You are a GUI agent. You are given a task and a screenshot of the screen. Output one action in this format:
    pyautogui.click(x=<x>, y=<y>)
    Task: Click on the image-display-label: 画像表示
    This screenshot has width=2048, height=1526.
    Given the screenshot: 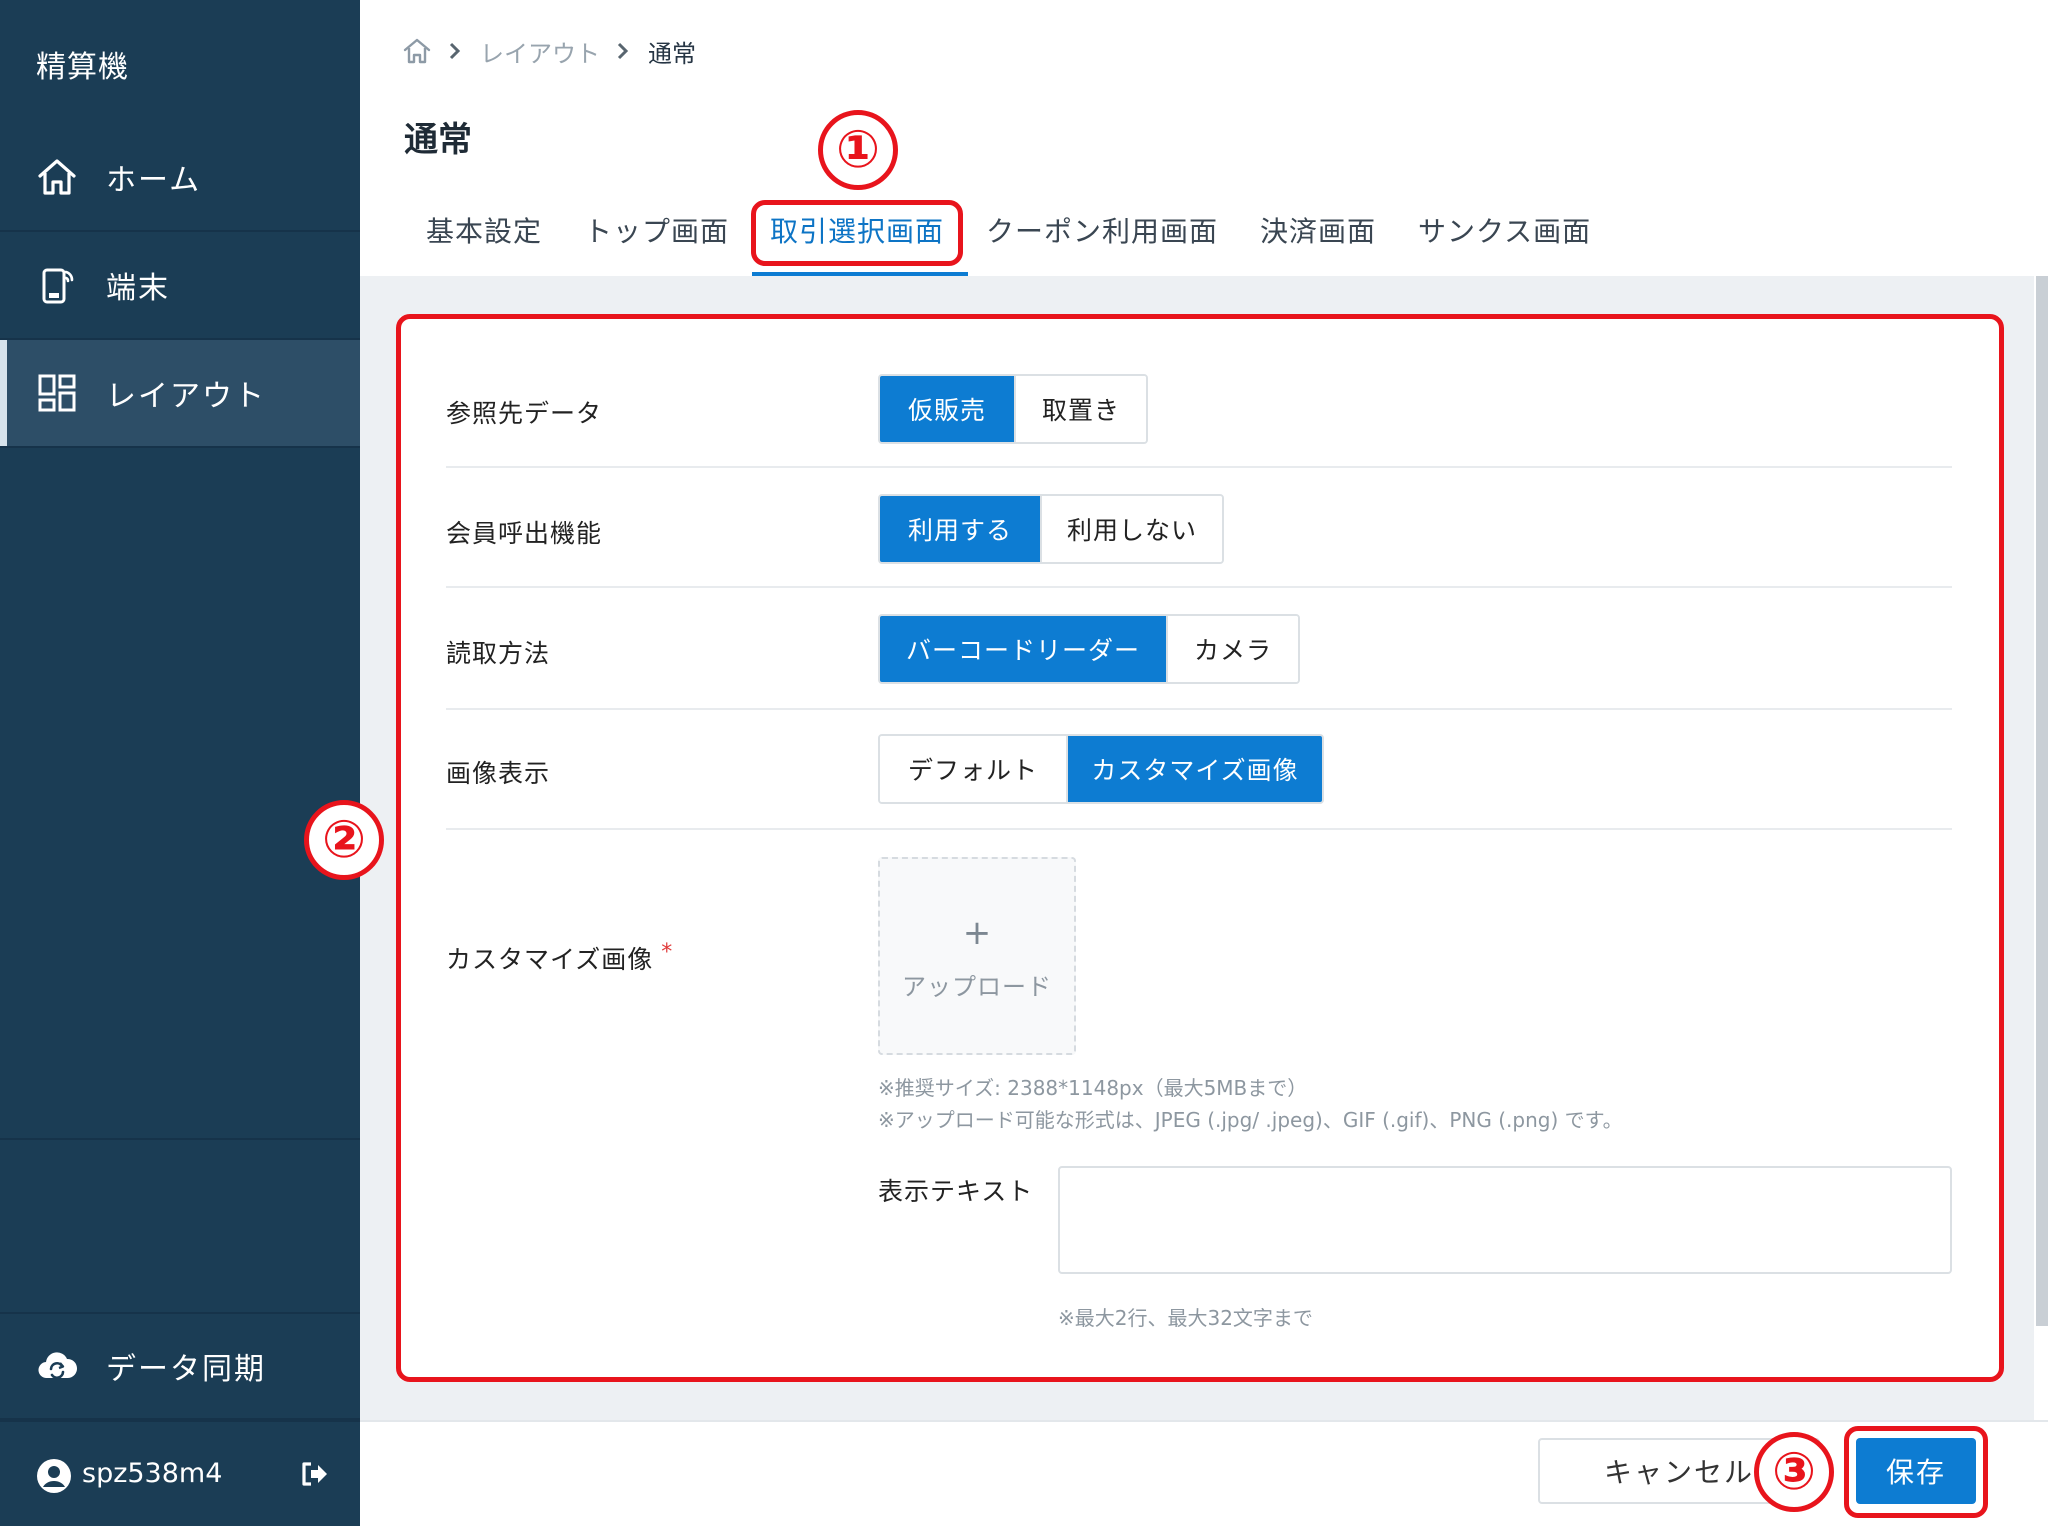 What is the action you would take?
    pyautogui.click(x=498, y=773)
    